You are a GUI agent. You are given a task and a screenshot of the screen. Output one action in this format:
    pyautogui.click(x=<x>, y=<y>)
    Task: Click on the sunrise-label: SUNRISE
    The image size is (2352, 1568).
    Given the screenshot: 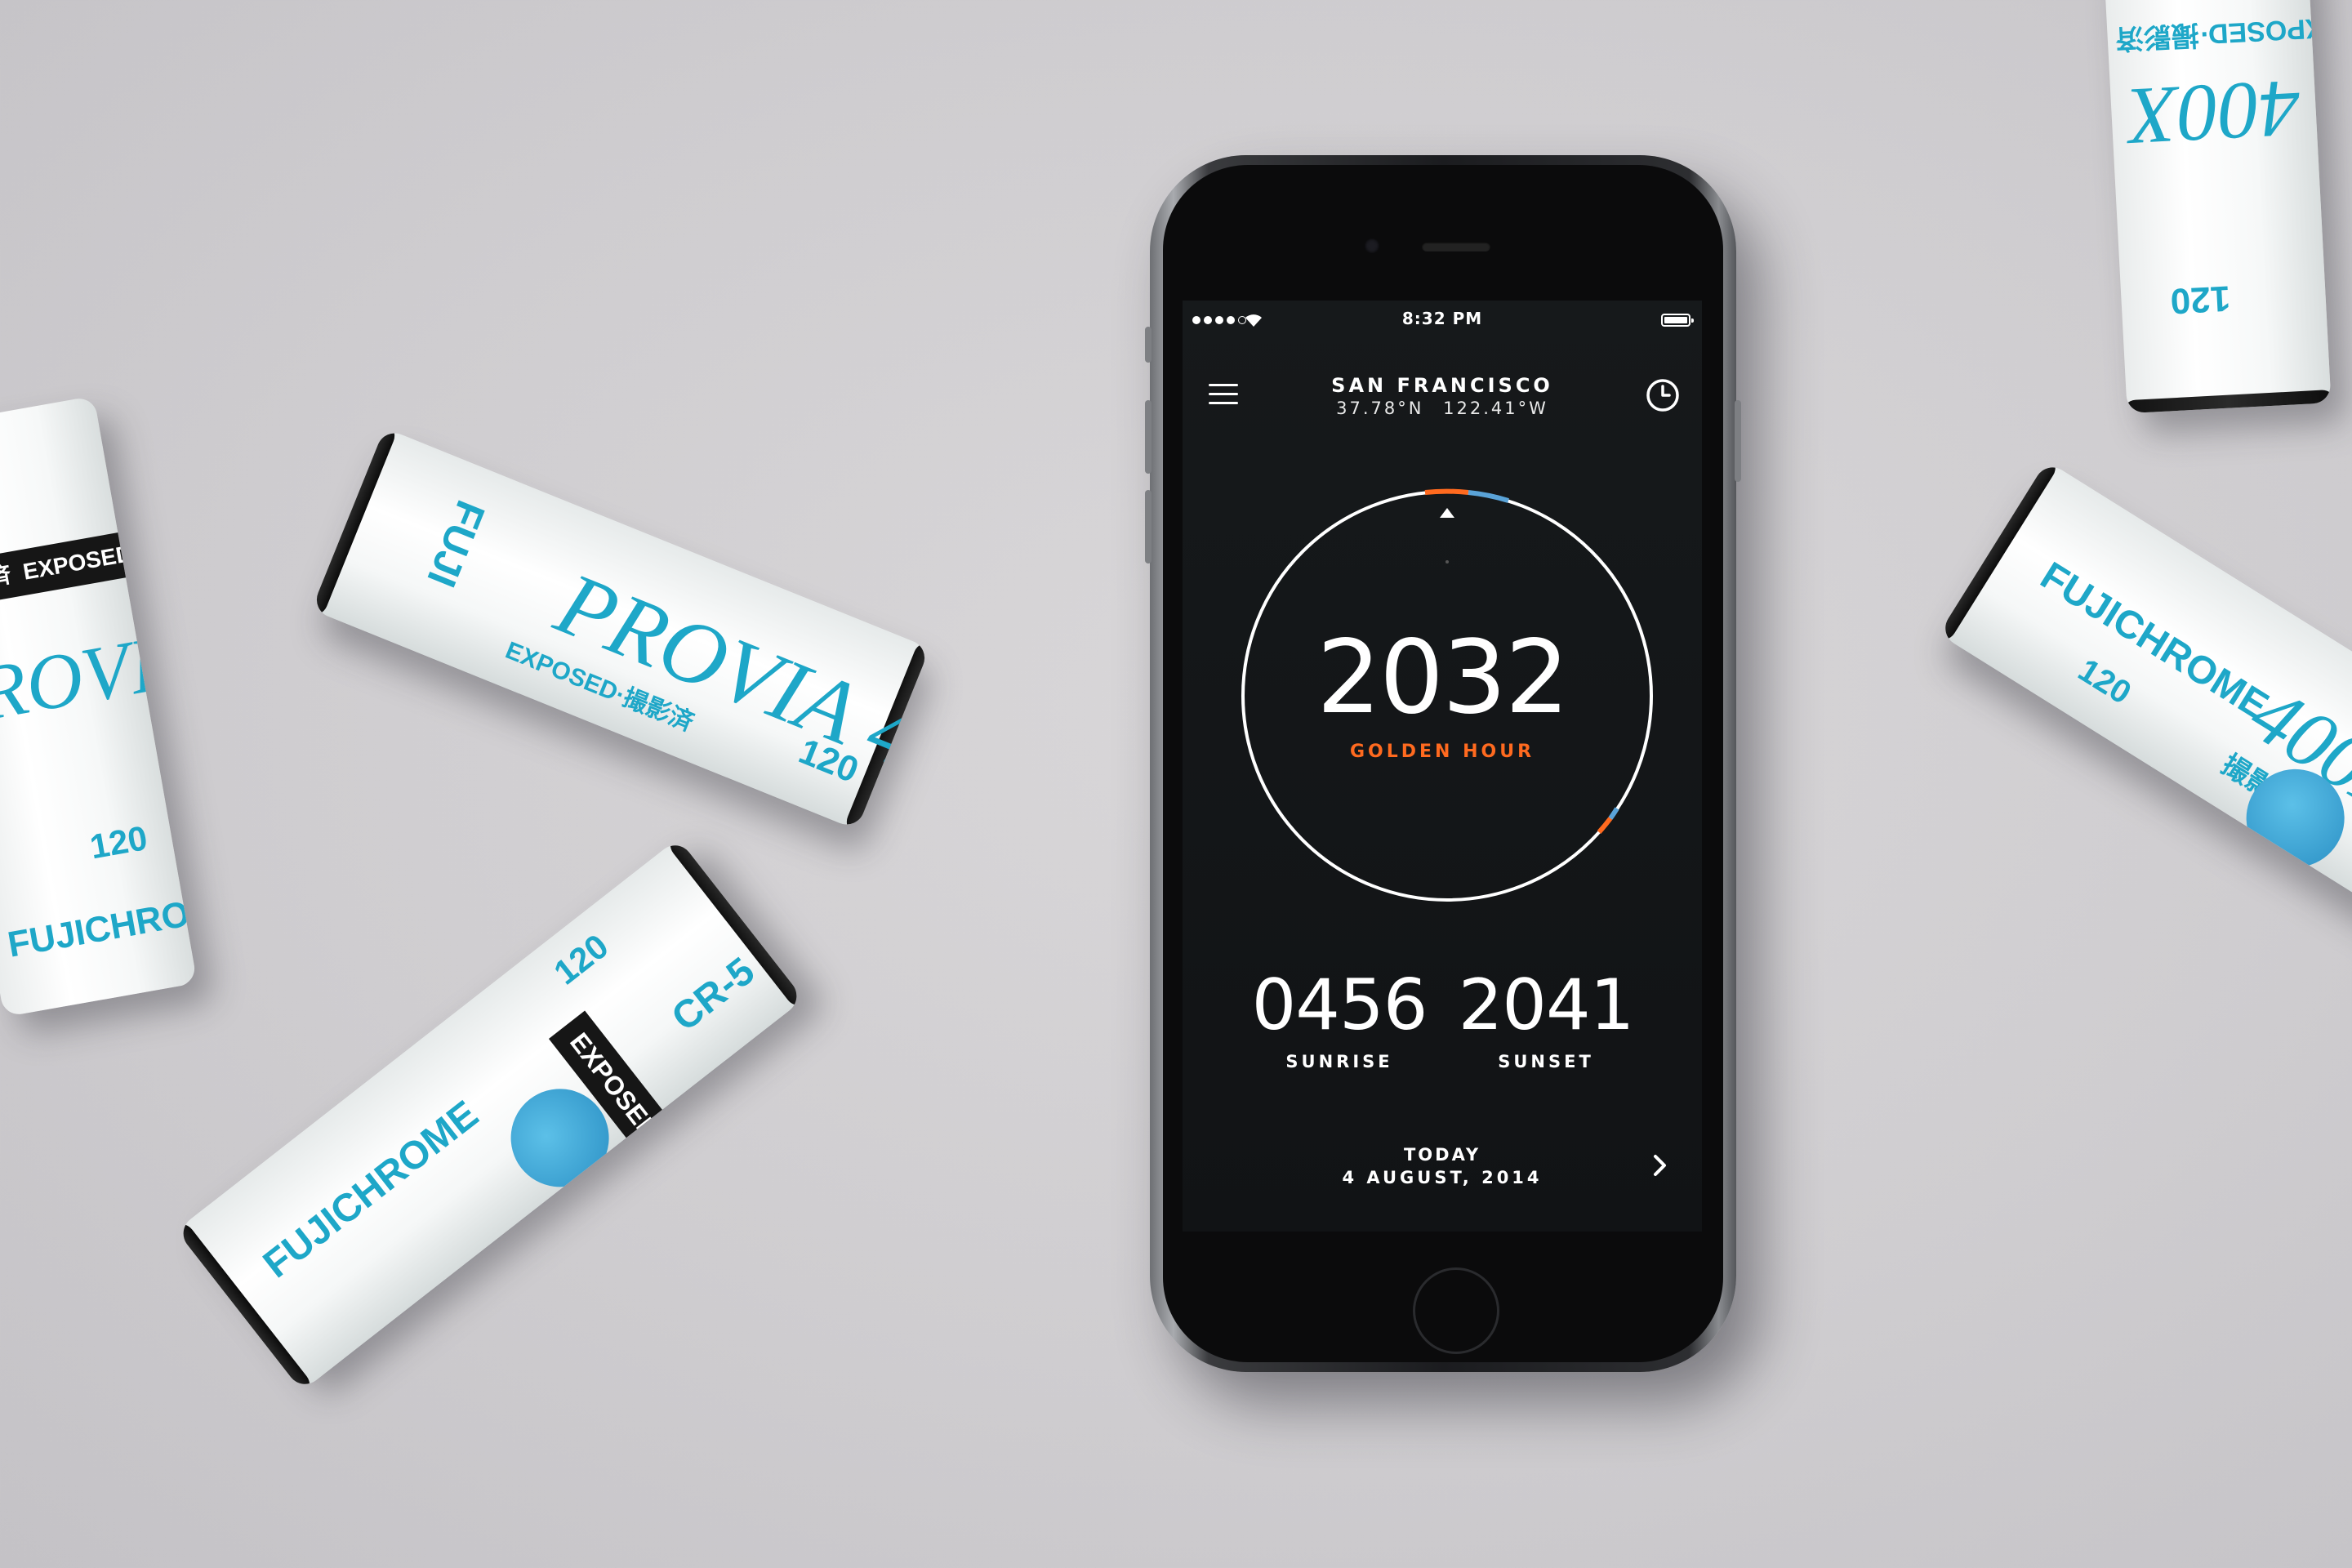 What is the action you would take?
    pyautogui.click(x=1339, y=1061)
    